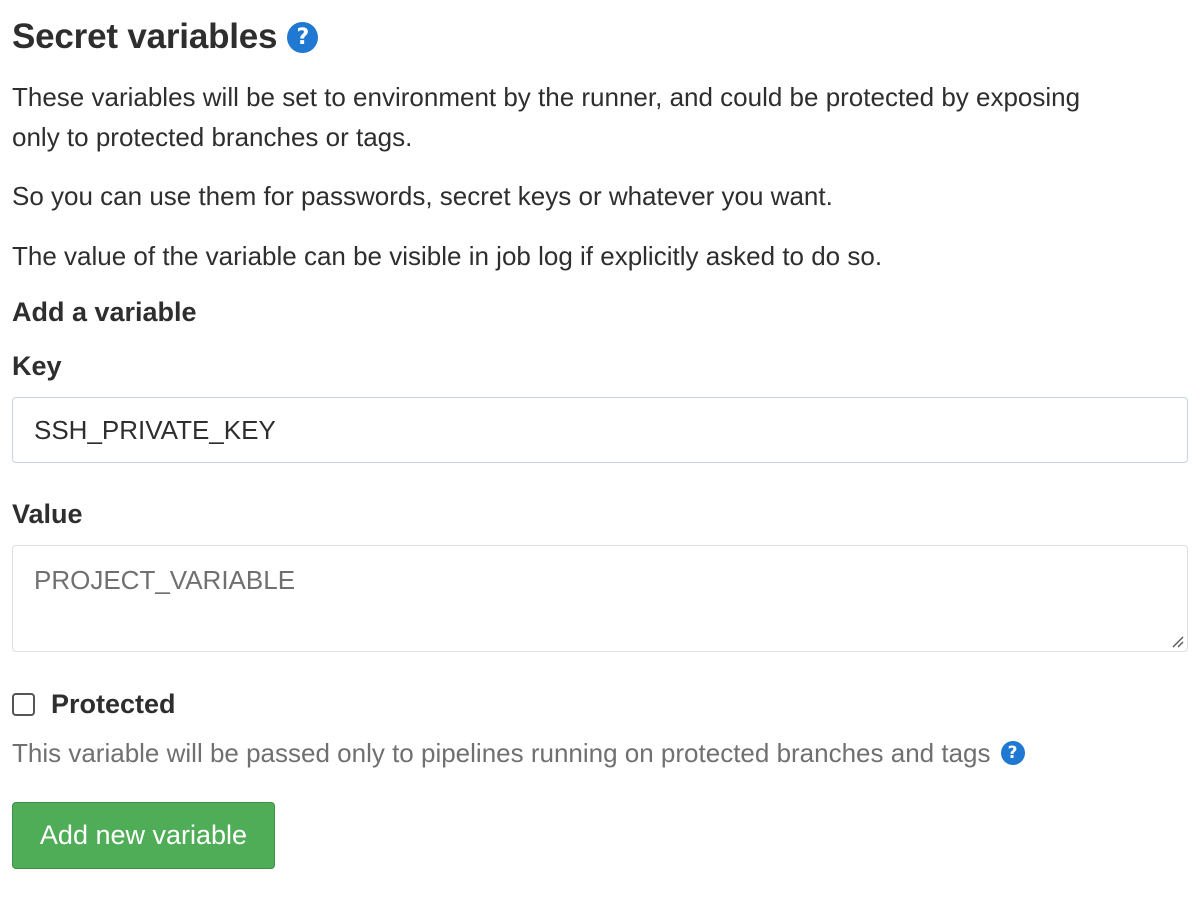 This screenshot has width=1200, height=898. I want to click on key-input: SSH_PRIVATE_KEY, so click(600, 430).